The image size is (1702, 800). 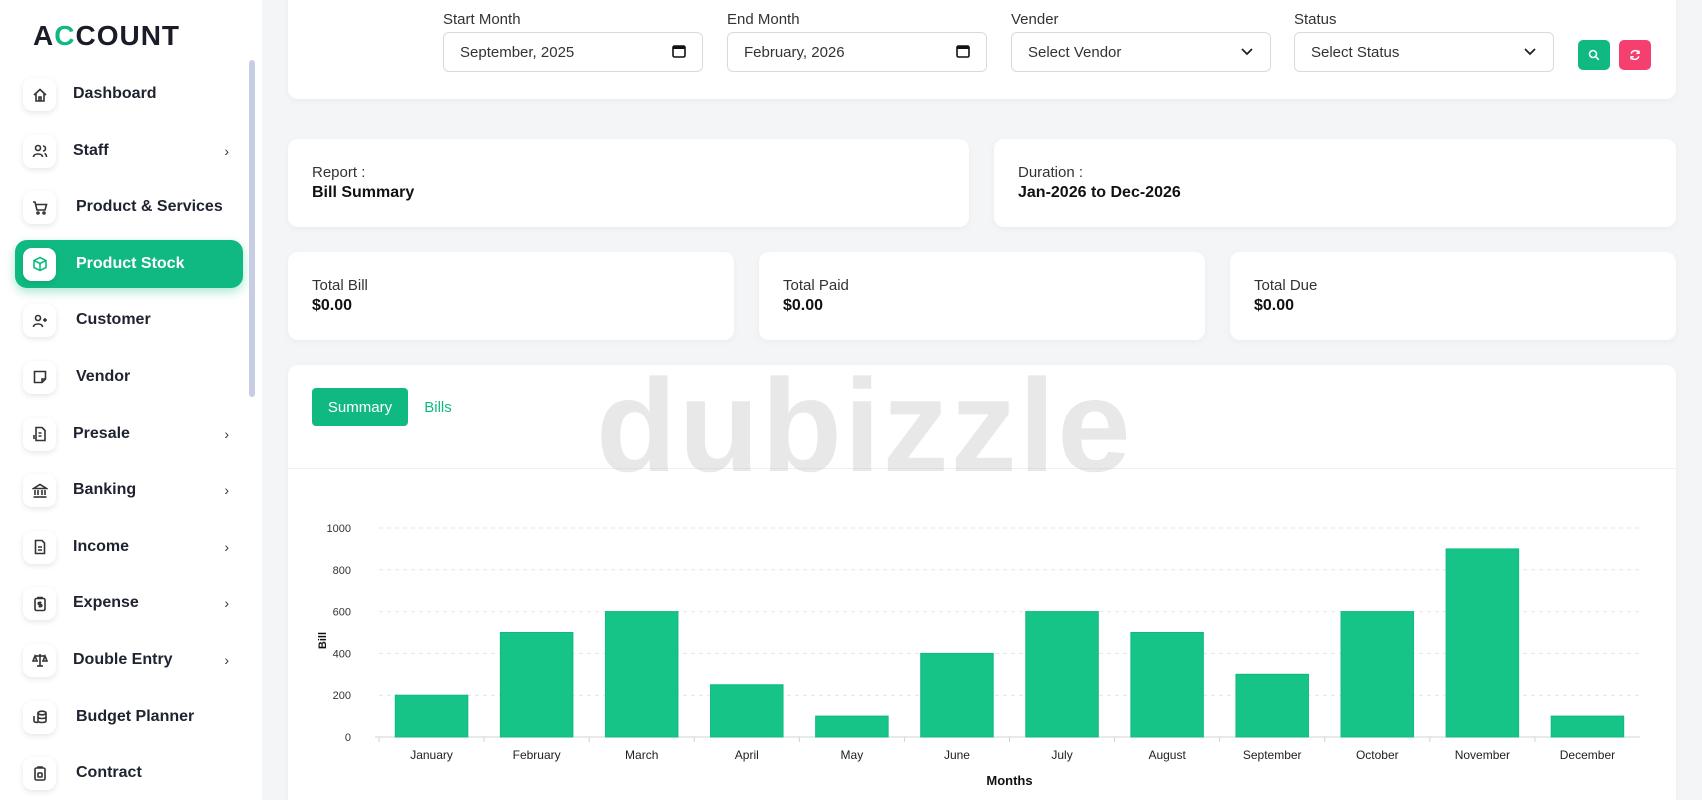 I want to click on status-select: Select Status, so click(x=1424, y=52).